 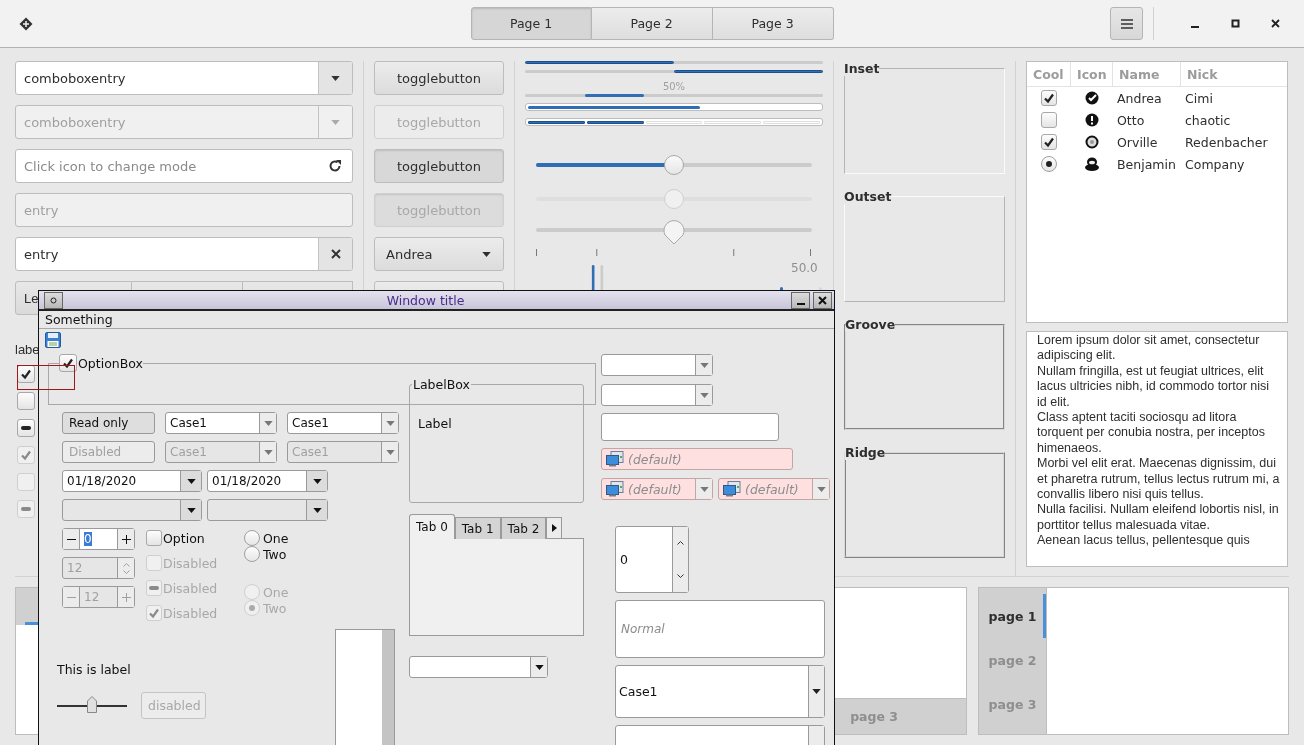 What do you see at coordinates (275, 608) in the screenshot?
I see `radio-label: Two` at bounding box center [275, 608].